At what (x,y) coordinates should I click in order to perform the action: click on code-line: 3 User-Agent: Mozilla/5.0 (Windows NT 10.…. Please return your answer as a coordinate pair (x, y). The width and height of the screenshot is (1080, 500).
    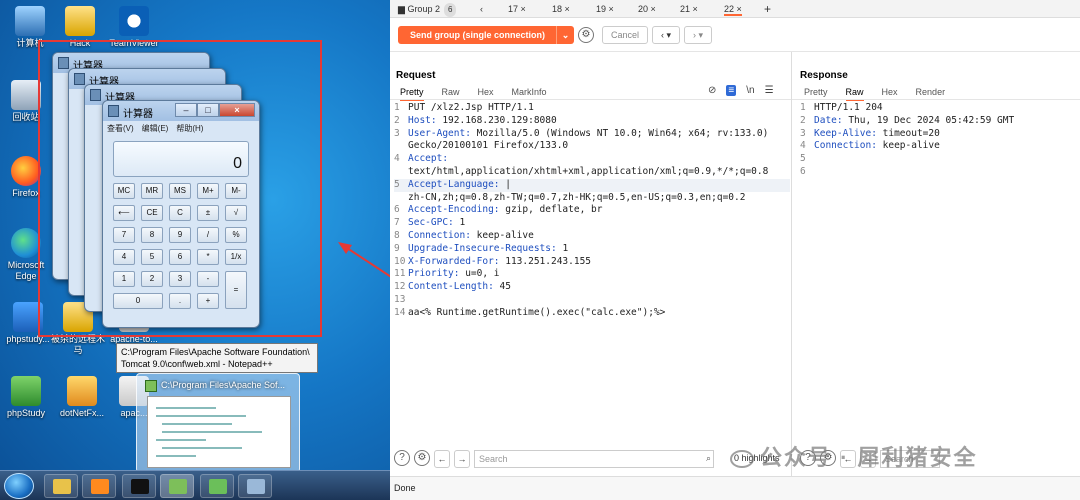
    Looking at the image, I should click on (592, 134).